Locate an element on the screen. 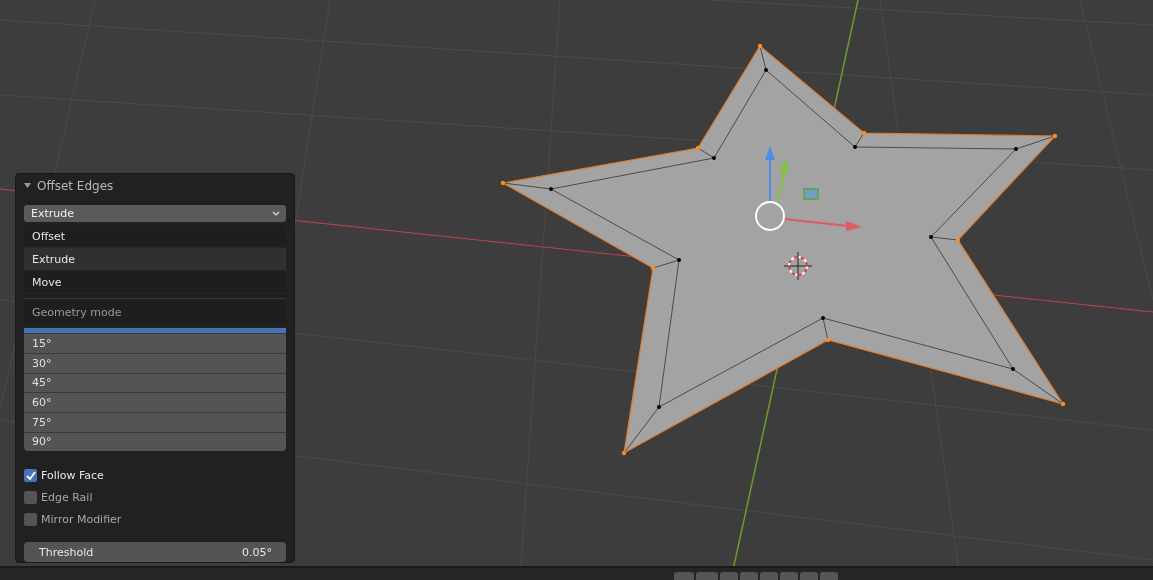 Image resolution: width=1153 pixels, height=580 pixels. angle-option: 60° is located at coordinates (155, 402).